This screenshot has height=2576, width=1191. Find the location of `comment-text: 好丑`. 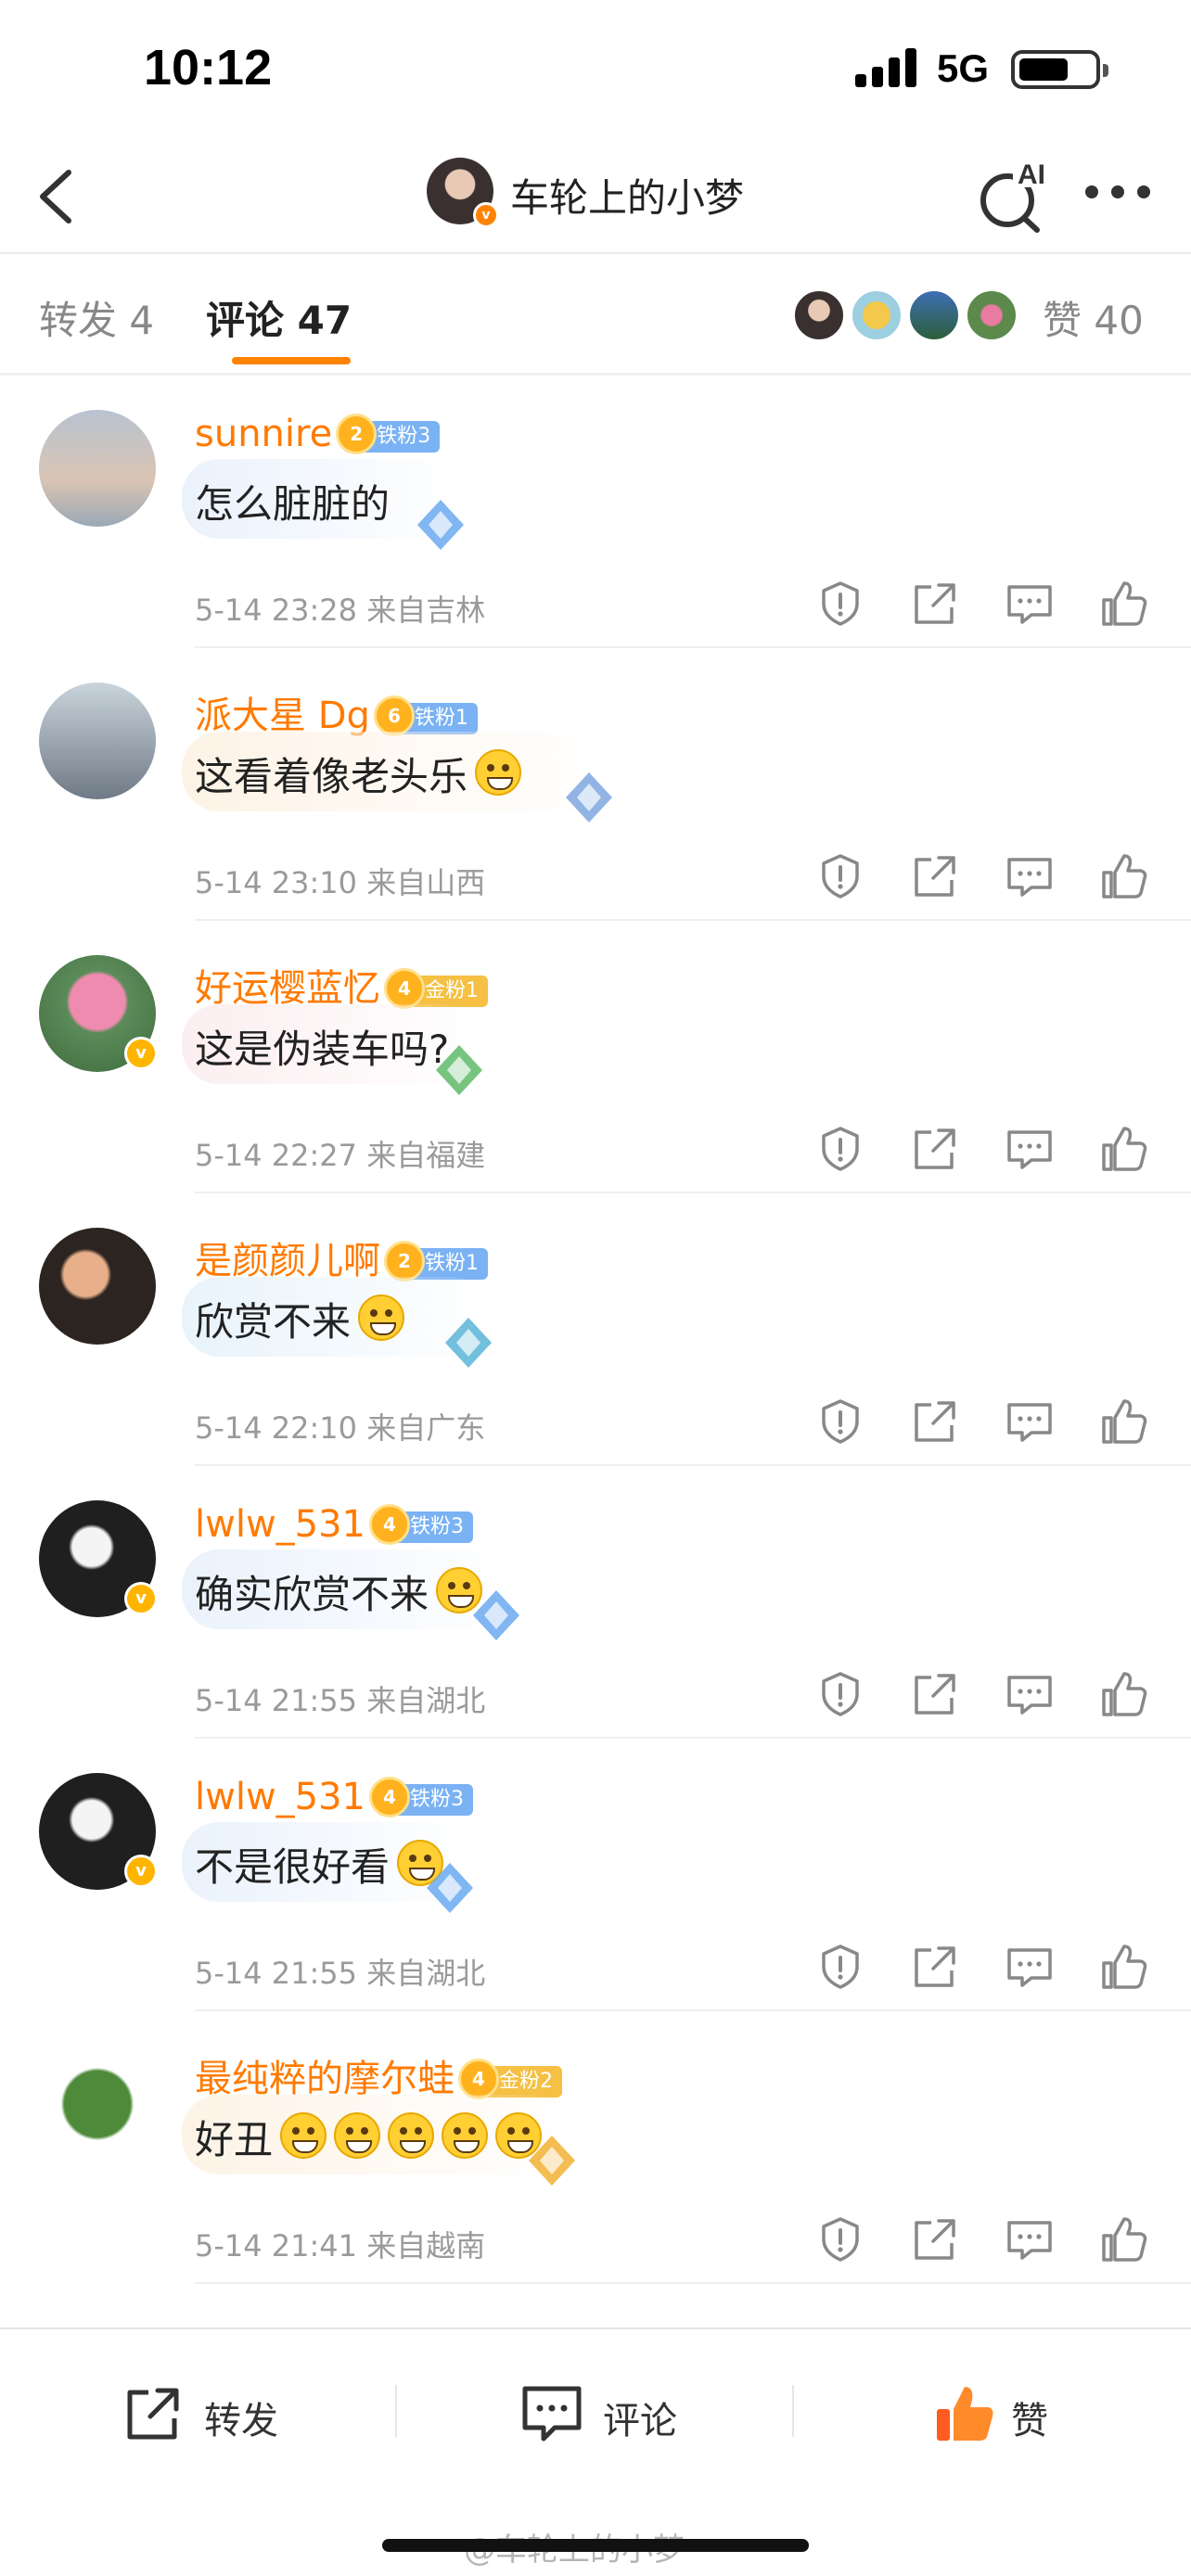

comment-text: 好丑 is located at coordinates (369, 2137).